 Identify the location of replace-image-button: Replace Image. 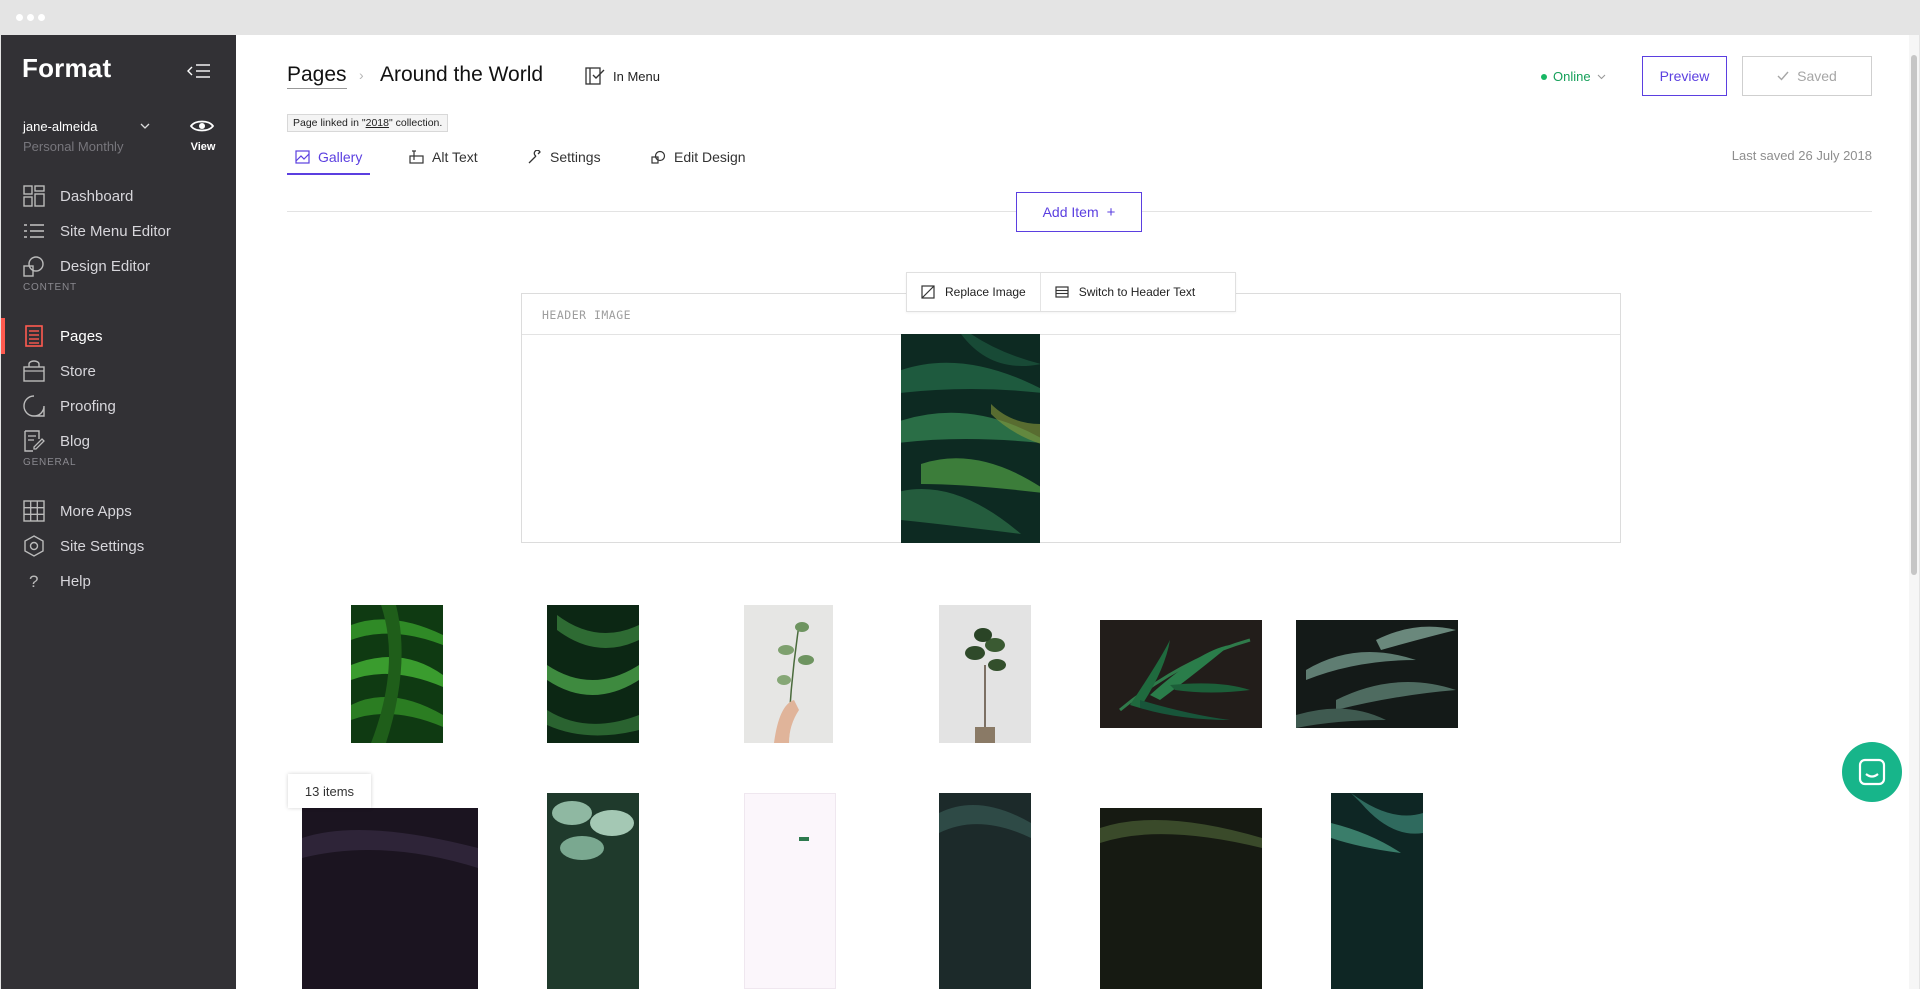
(973, 292).